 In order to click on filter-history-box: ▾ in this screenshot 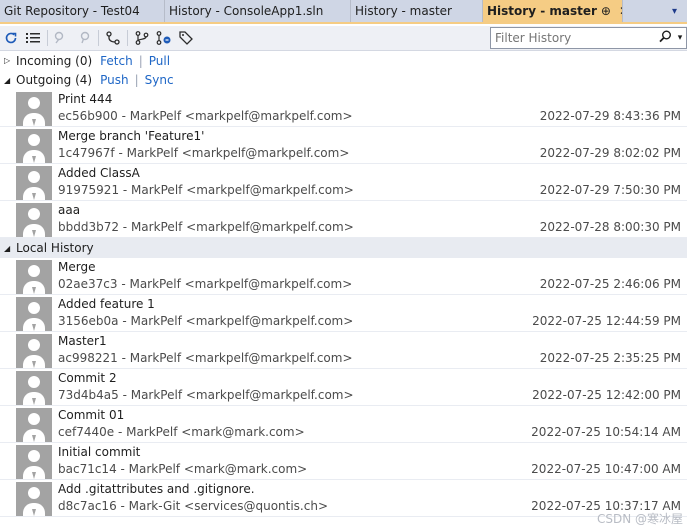, I will do `click(588, 38)`.